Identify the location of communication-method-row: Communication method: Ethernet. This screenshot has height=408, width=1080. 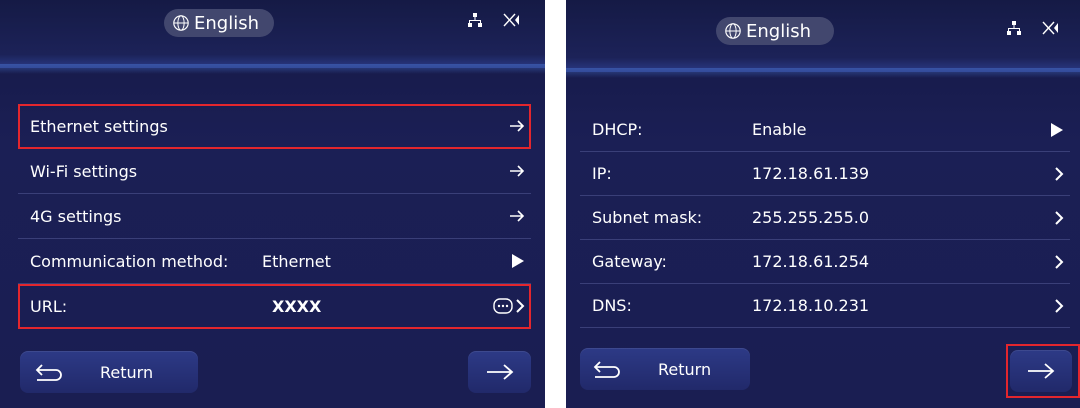
(274, 261).